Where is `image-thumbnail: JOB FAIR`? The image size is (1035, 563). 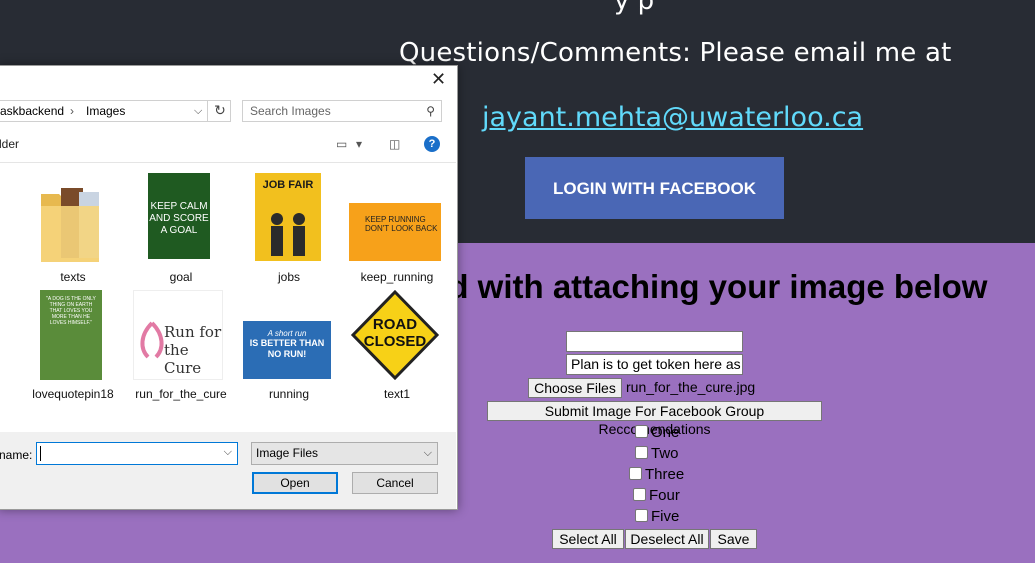 image-thumbnail: JOB FAIR is located at coordinates (288, 217).